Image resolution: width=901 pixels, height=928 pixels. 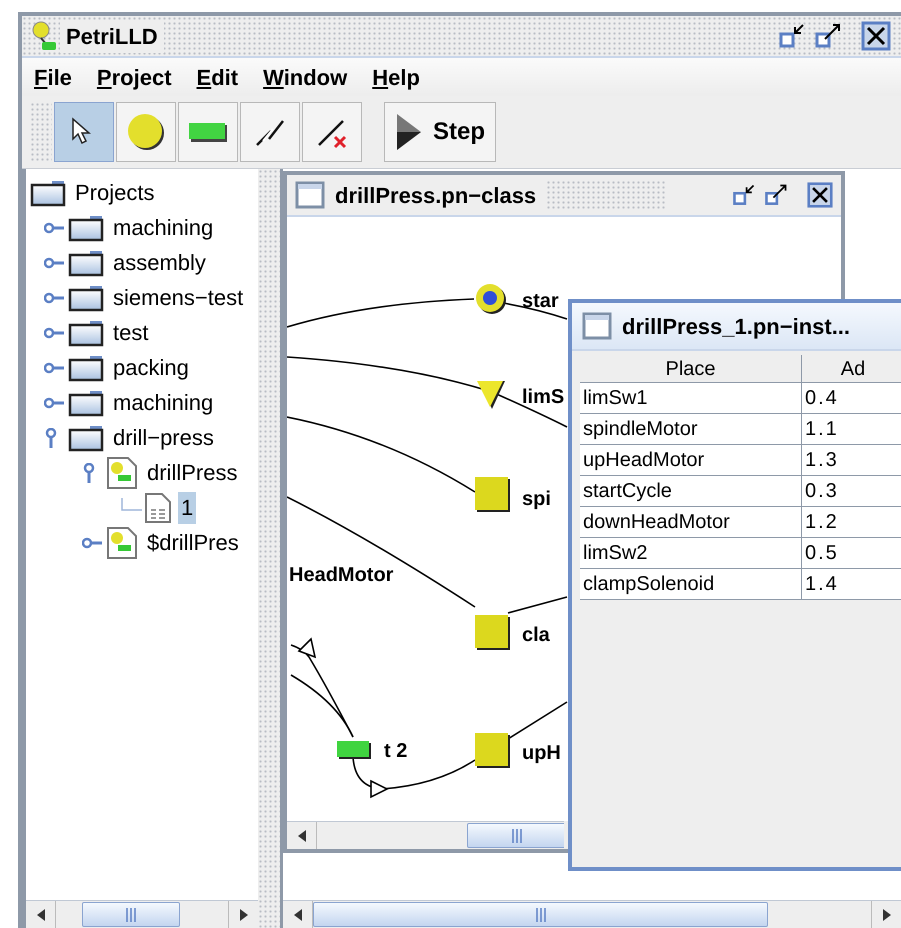 I want to click on menu-item: Help, so click(x=396, y=77).